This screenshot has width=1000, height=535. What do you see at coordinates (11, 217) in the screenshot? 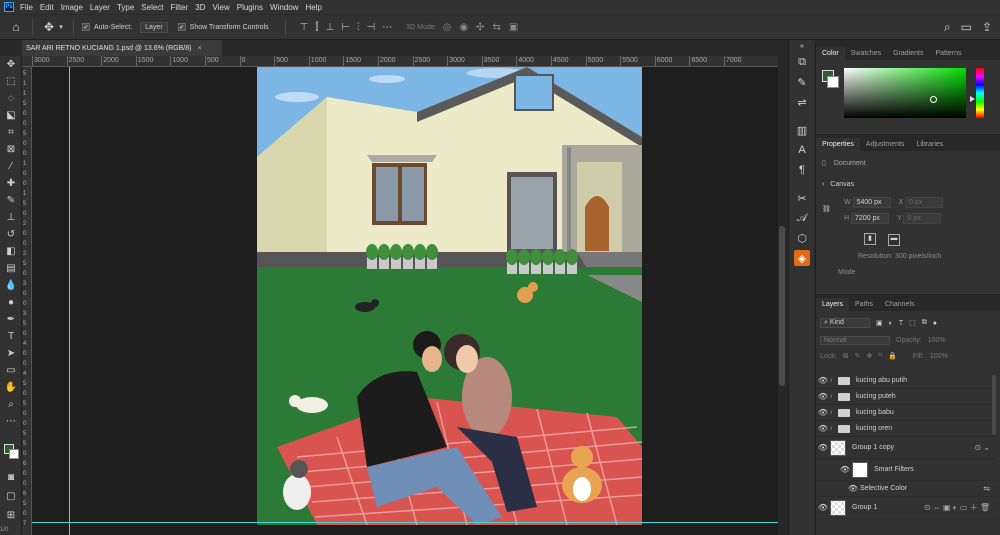
I see `stamp-tool-icon: ⊥` at bounding box center [11, 217].